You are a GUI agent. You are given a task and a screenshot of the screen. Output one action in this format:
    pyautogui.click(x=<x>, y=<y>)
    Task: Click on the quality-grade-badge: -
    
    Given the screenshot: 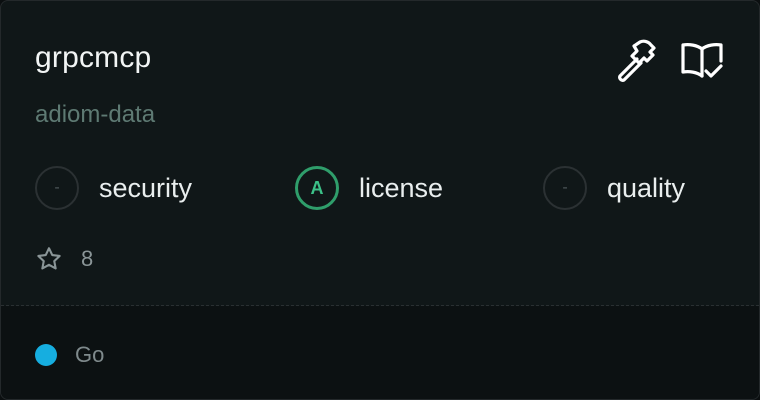 What is the action you would take?
    pyautogui.click(x=565, y=188)
    